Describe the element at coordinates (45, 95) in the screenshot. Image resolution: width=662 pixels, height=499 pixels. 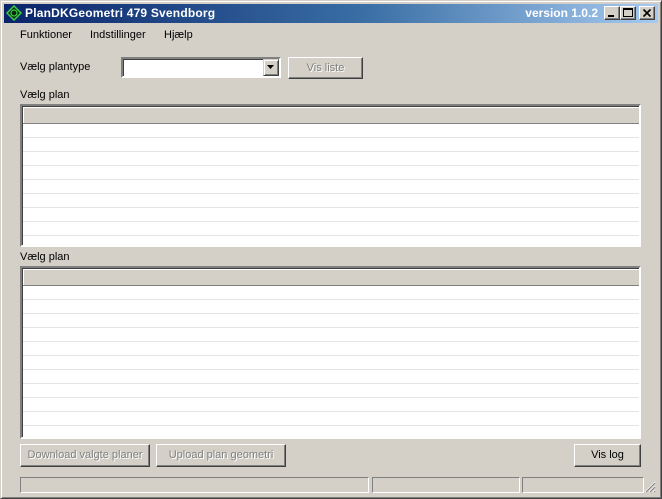
I see `plan-list-1-label: Vælg plan` at that location.